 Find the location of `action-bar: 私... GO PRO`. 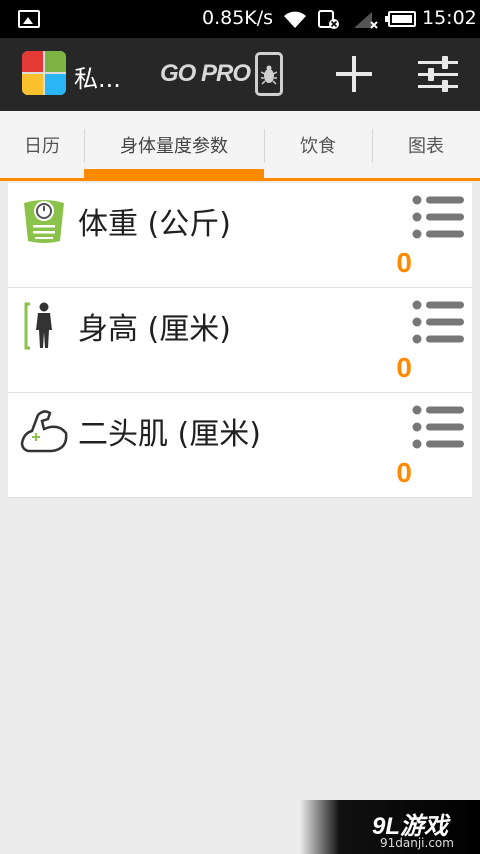

action-bar: 私... GO PRO is located at coordinates (240, 74).